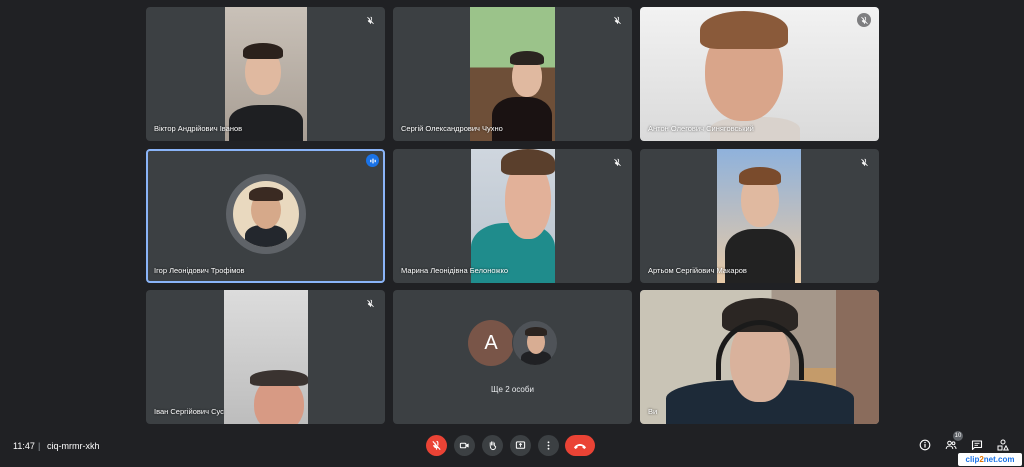 This screenshot has width=1024, height=467. I want to click on meeting-code: ciq-mrmr-xkh, so click(73, 446).